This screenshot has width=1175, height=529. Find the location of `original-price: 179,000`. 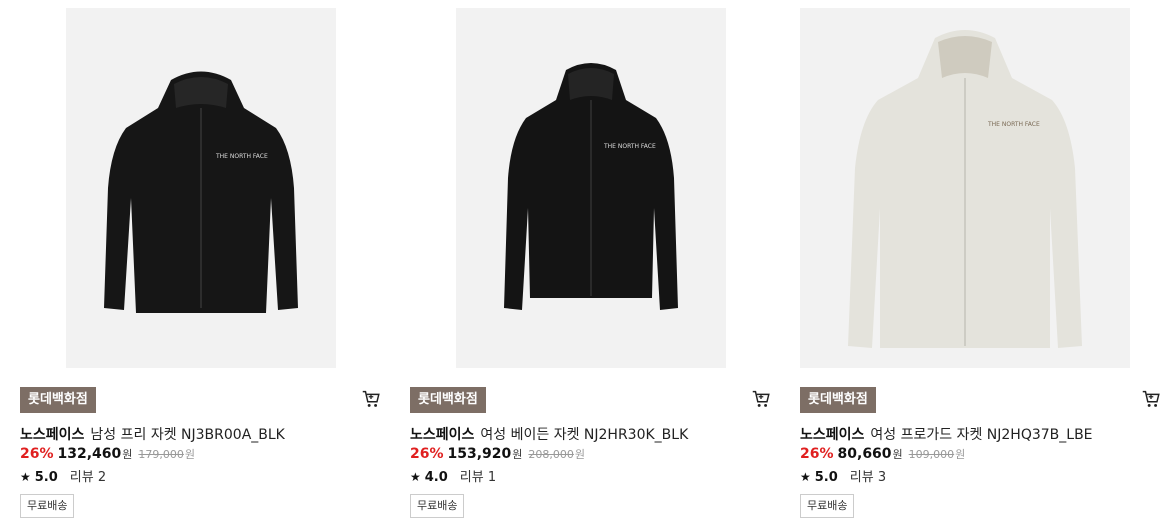

original-price: 179,000 is located at coordinates (161, 454).